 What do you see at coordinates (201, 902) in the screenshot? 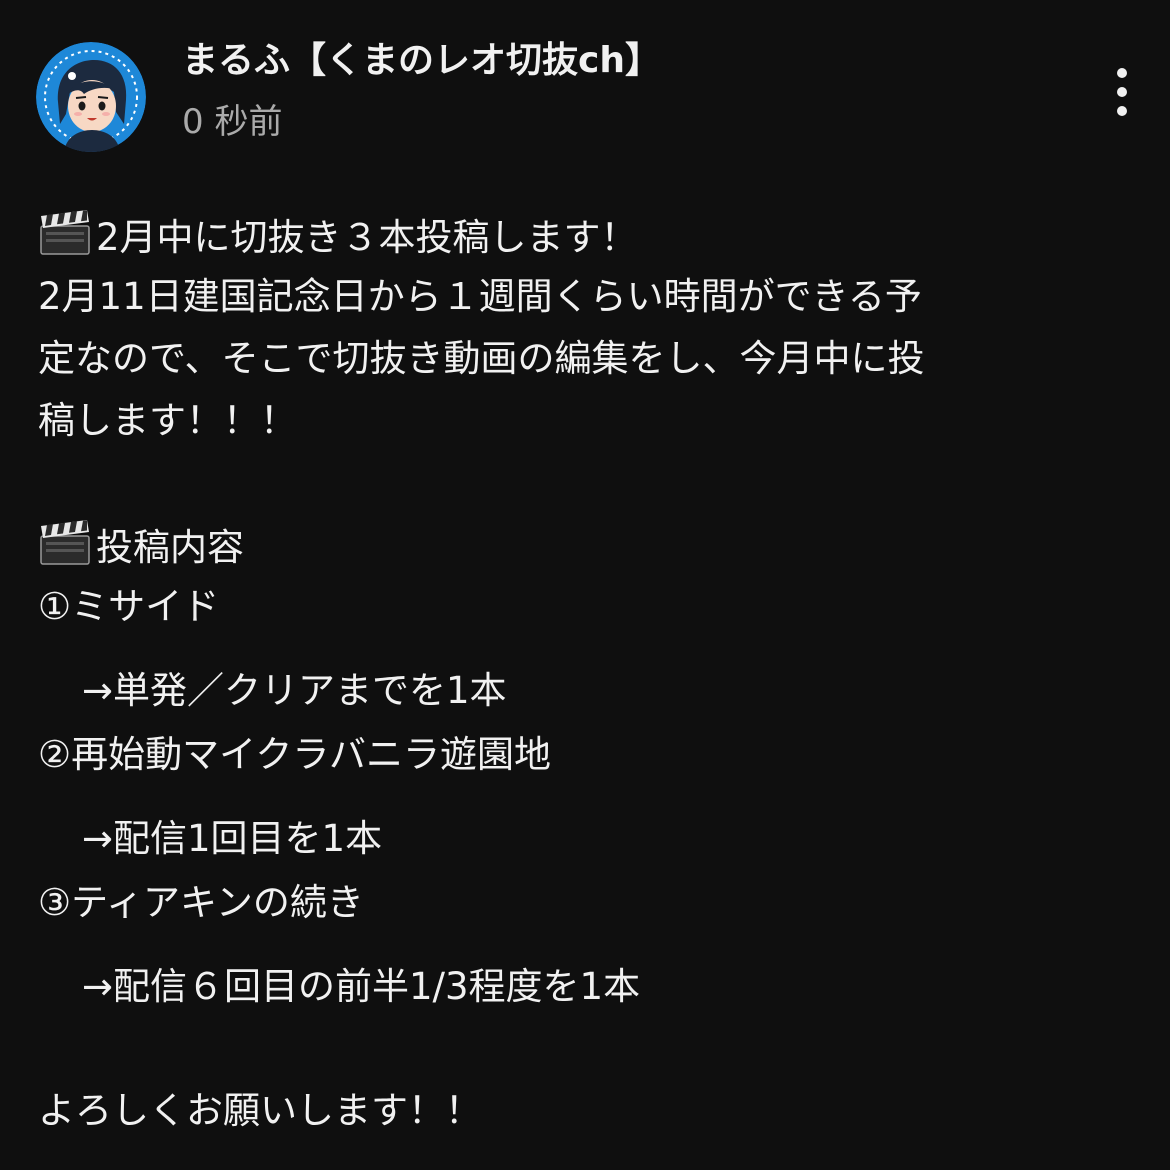
I see `list-item: ③ティアキンの続き` at bounding box center [201, 902].